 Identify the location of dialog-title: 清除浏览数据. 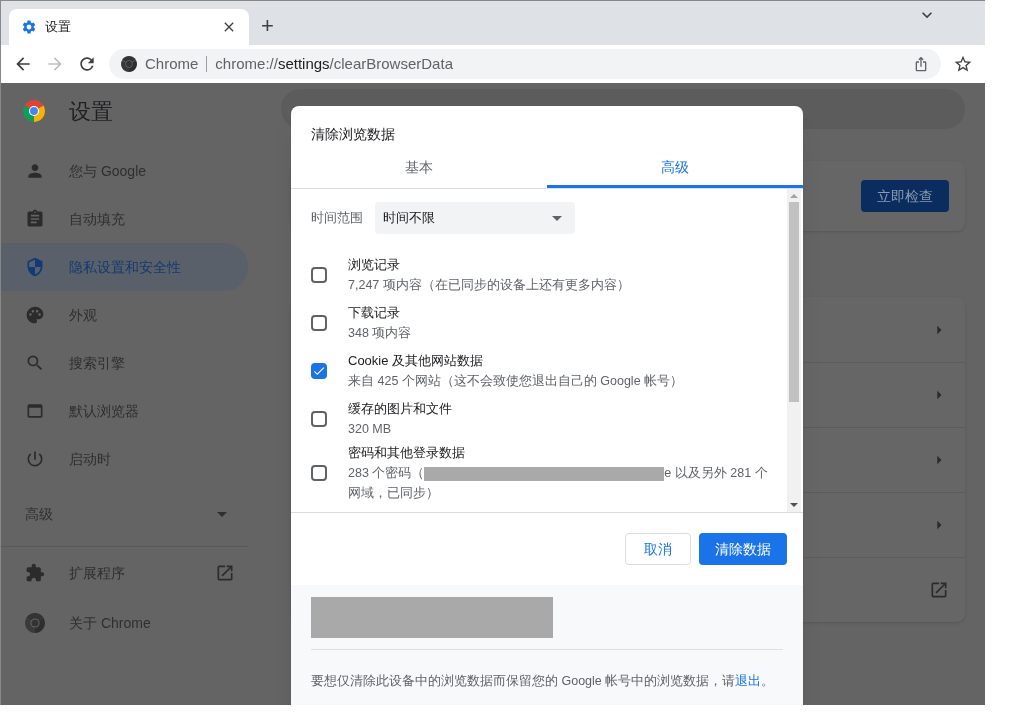
(353, 134).